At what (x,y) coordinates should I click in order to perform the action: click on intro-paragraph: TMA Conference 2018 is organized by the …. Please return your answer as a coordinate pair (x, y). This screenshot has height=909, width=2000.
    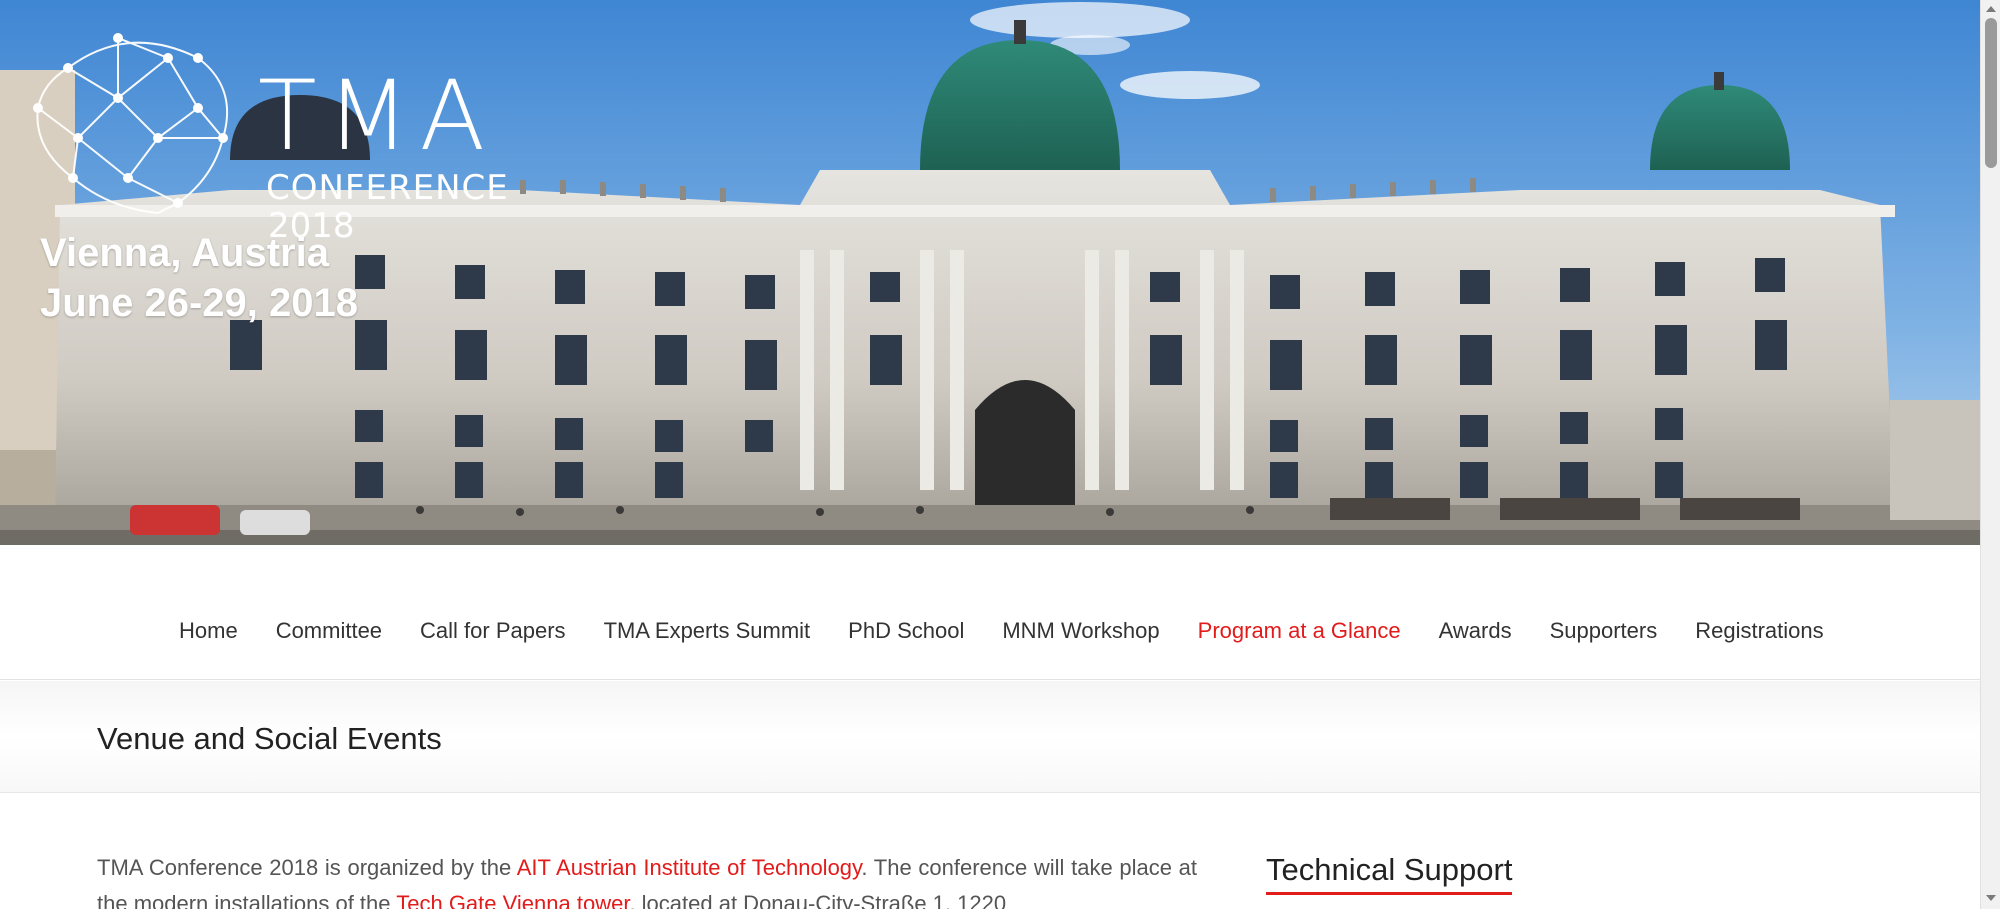
    Looking at the image, I should click on (647, 879).